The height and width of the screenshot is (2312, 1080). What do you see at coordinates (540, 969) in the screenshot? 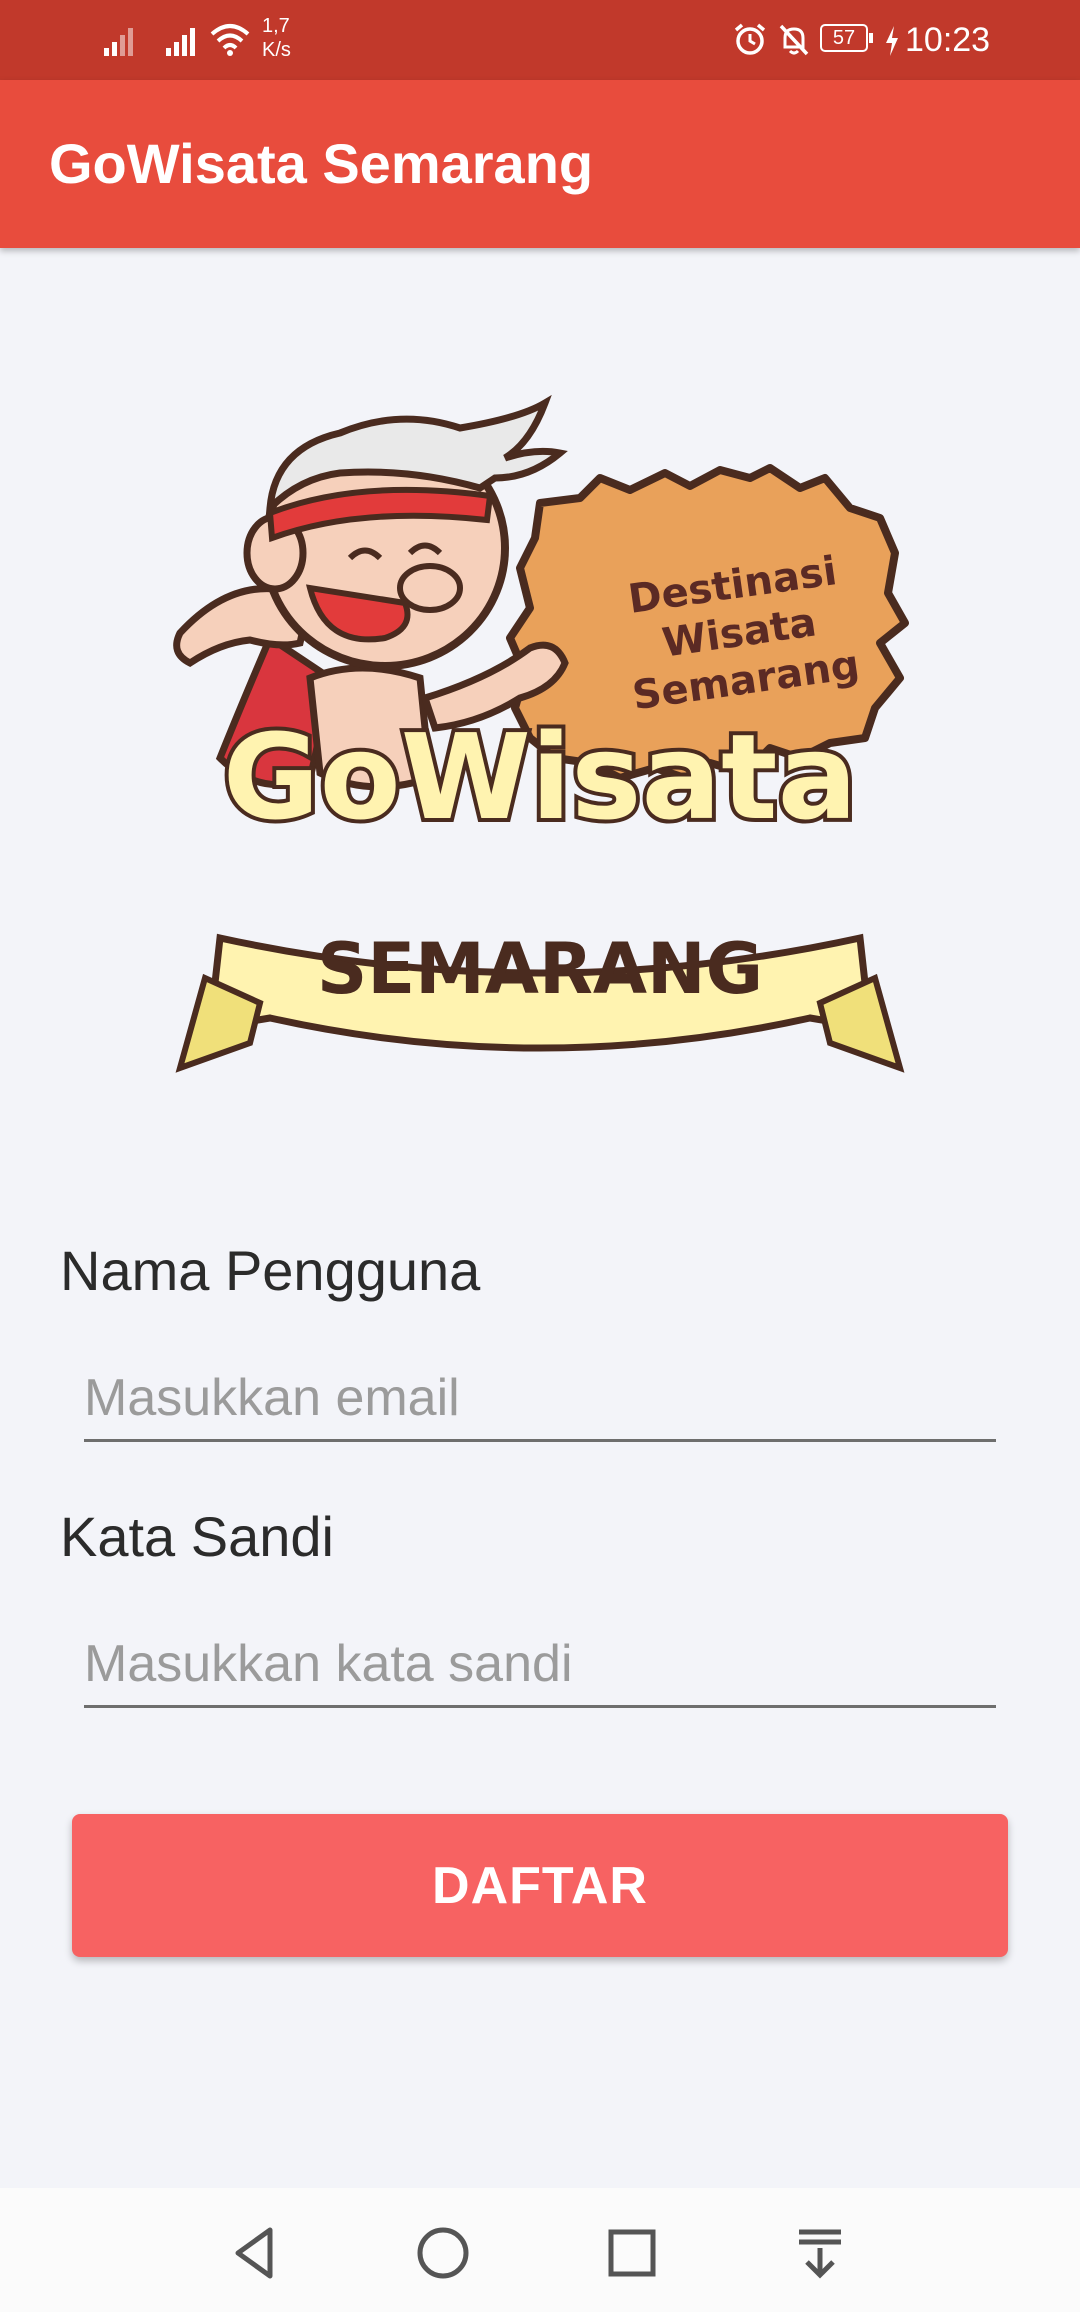
I see `logo-brand-bottom: SEMARANG` at bounding box center [540, 969].